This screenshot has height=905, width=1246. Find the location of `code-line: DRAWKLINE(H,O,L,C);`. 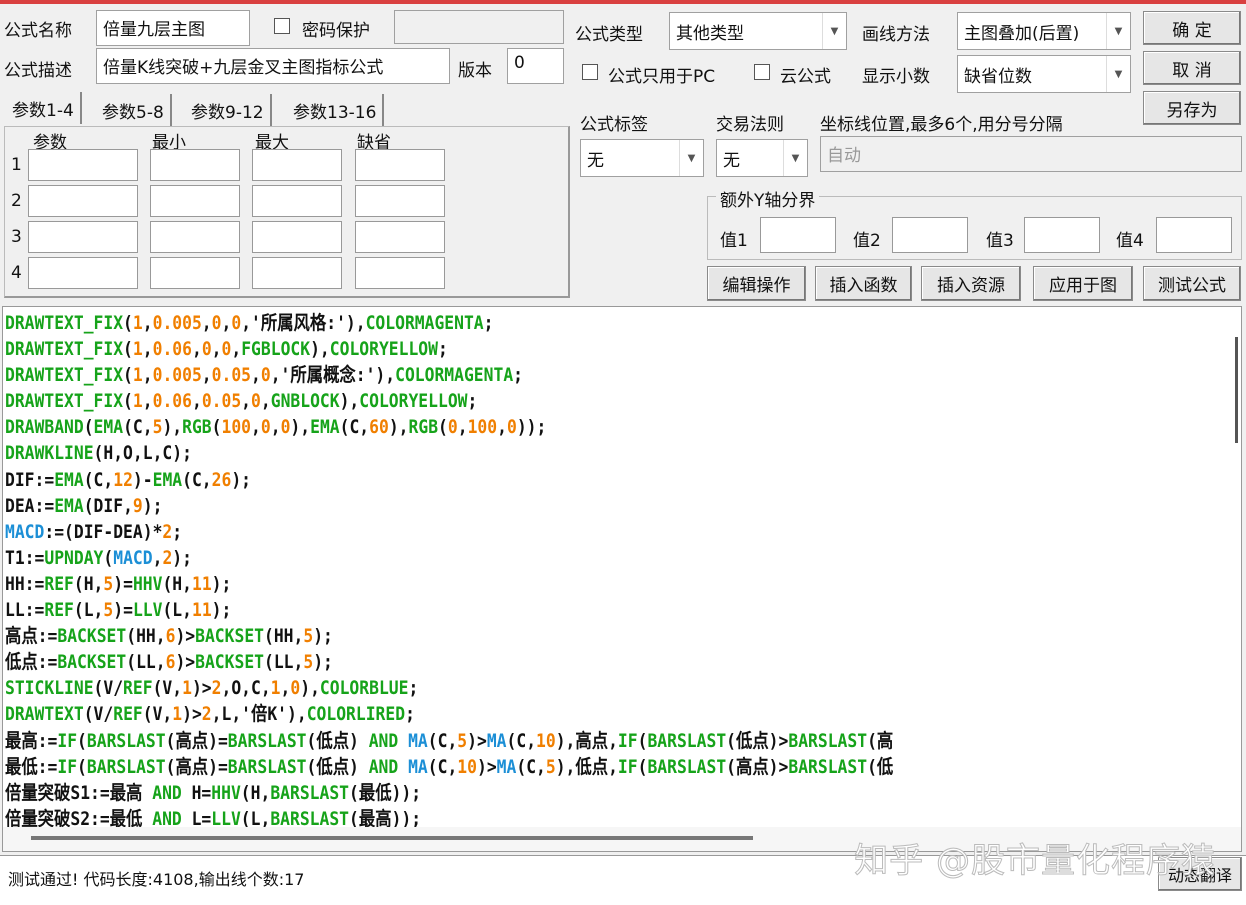

code-line: DRAWKLINE(H,O,L,C); is located at coordinates (449, 453).